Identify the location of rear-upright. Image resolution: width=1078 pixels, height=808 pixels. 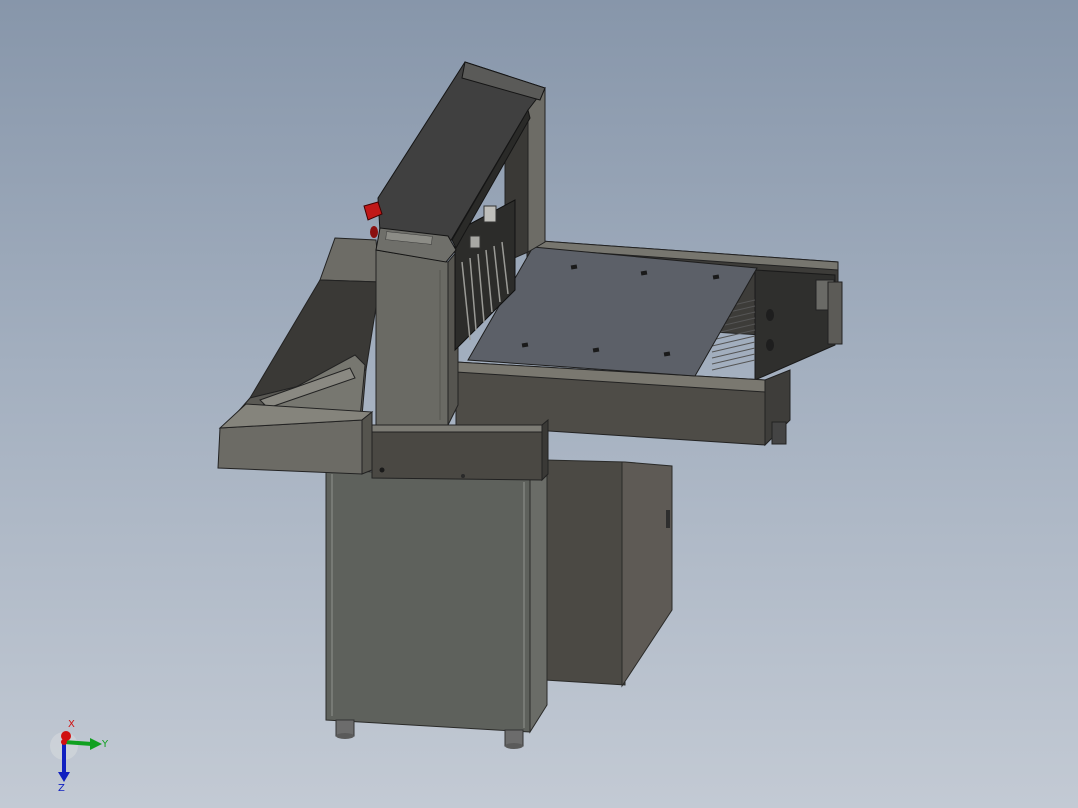
(536, 170).